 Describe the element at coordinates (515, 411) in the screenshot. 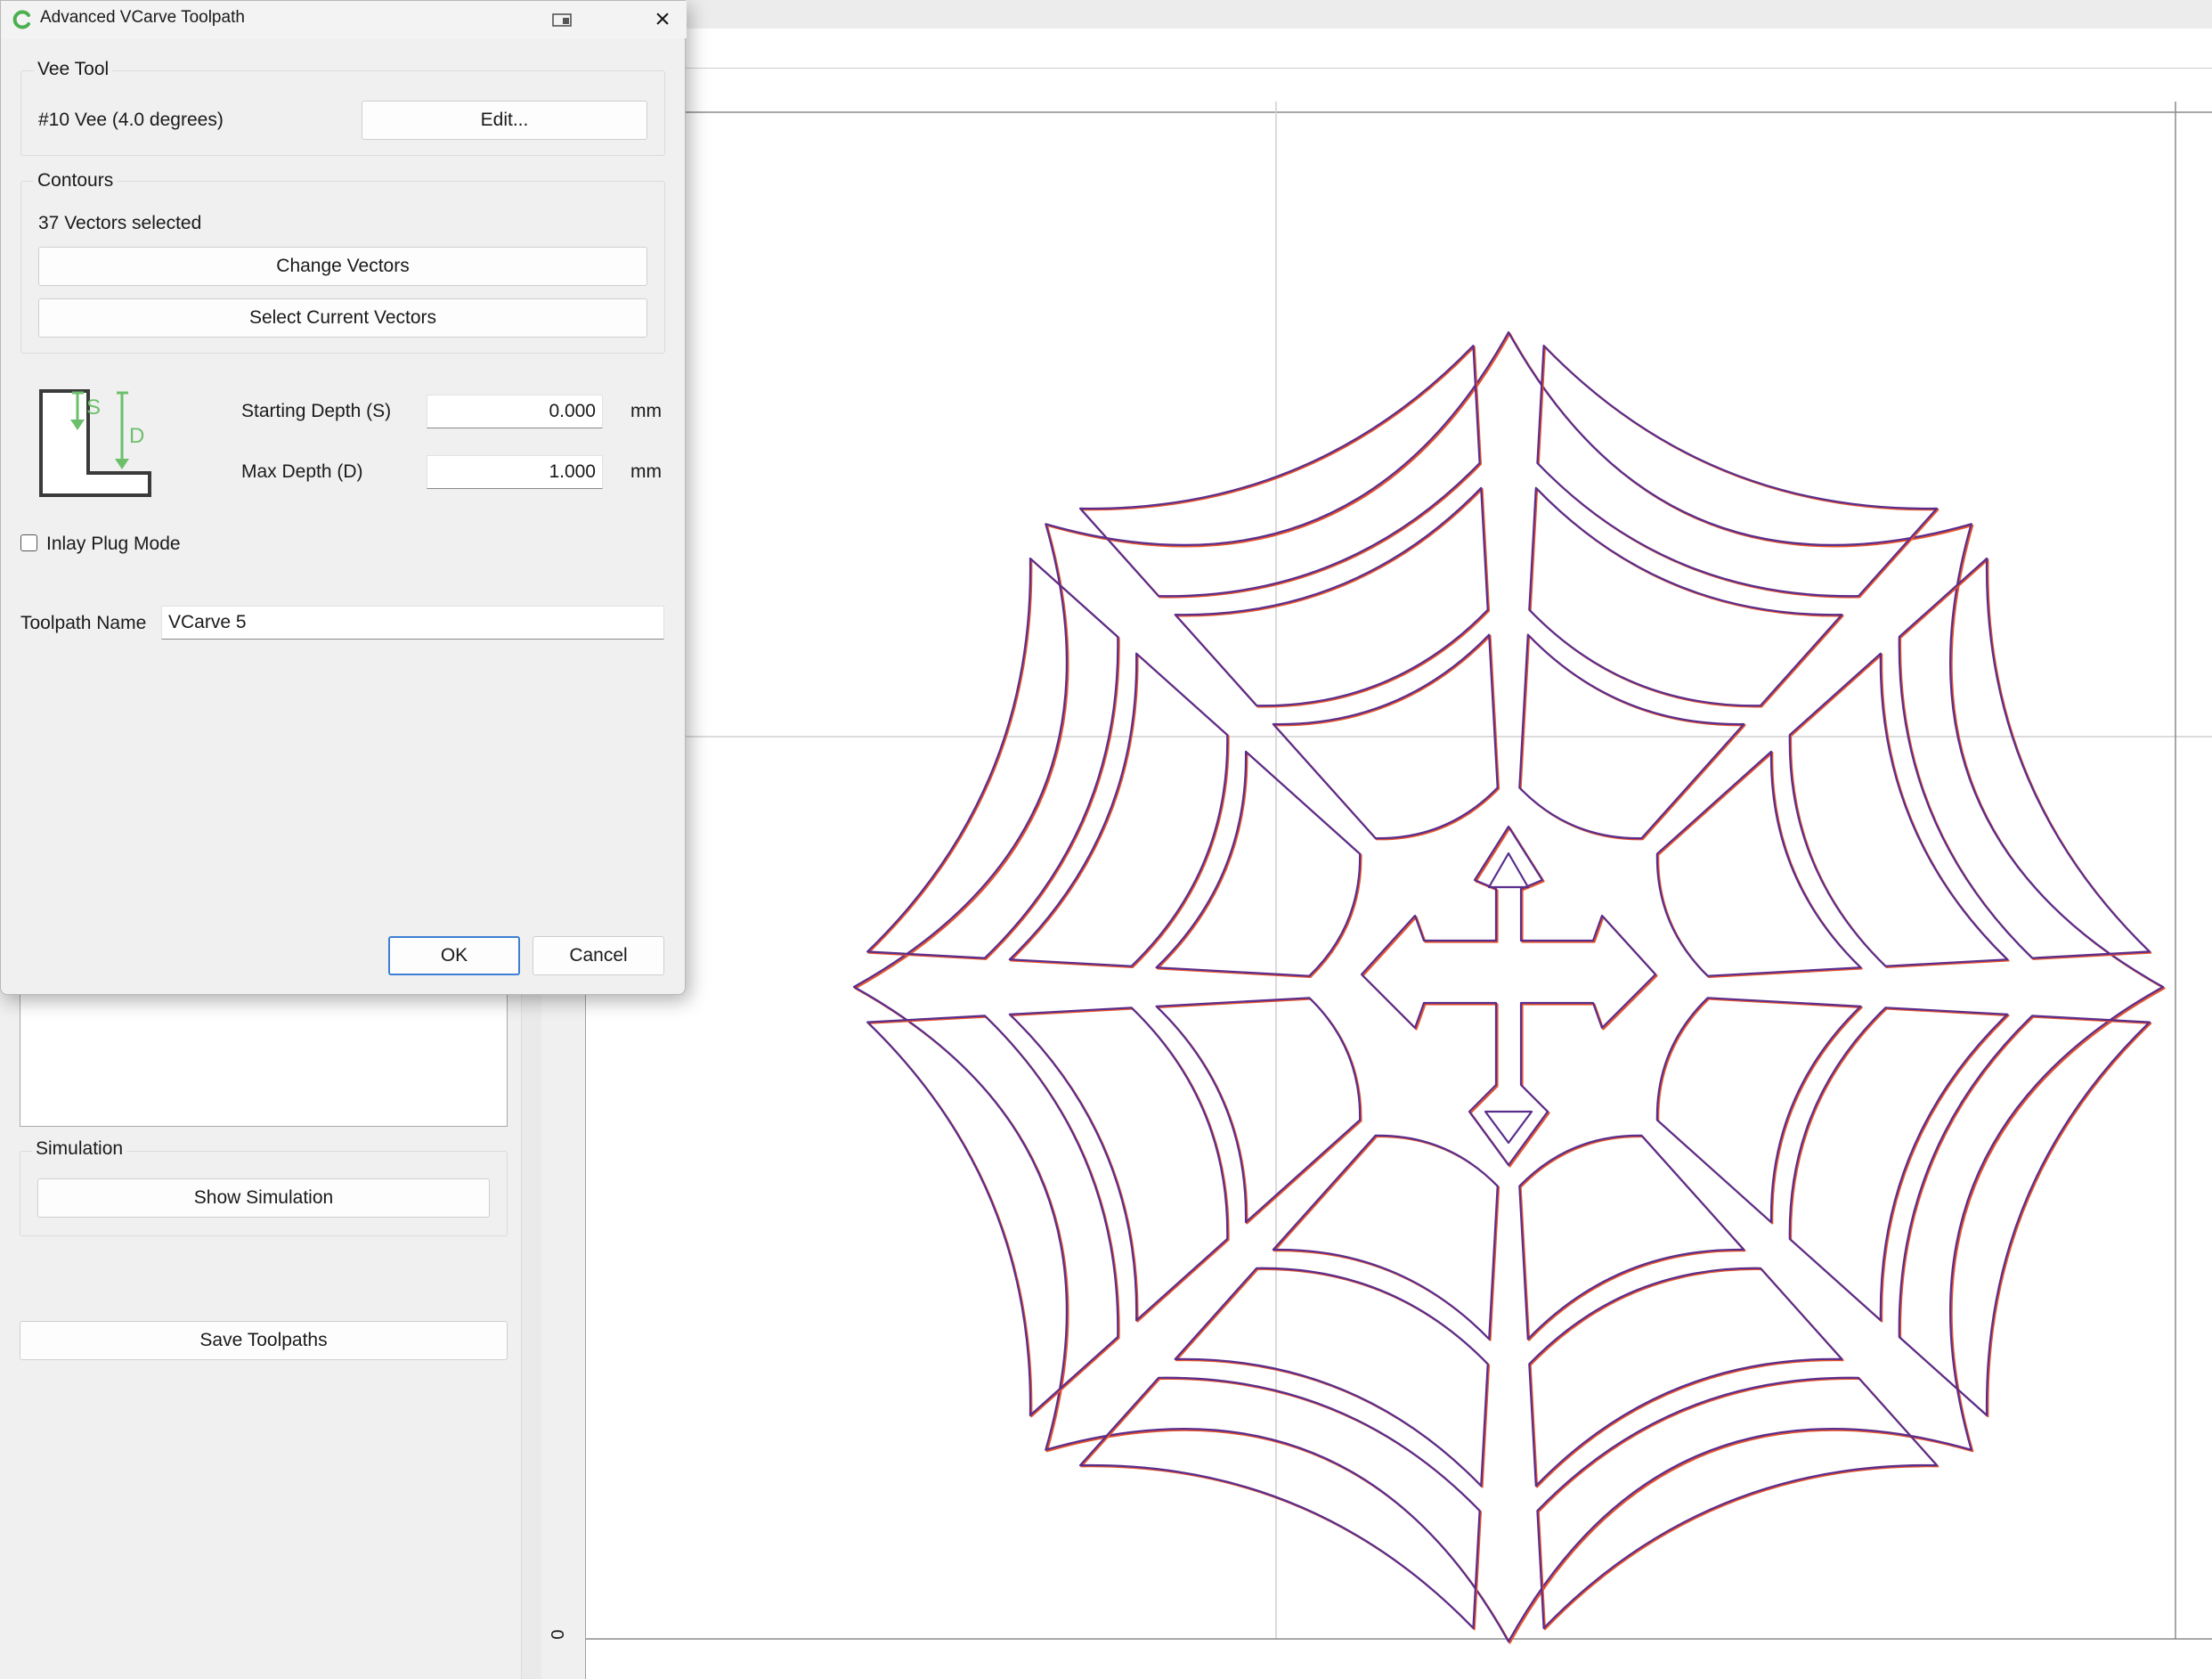

I see `starting-depth-input: 0.000` at that location.